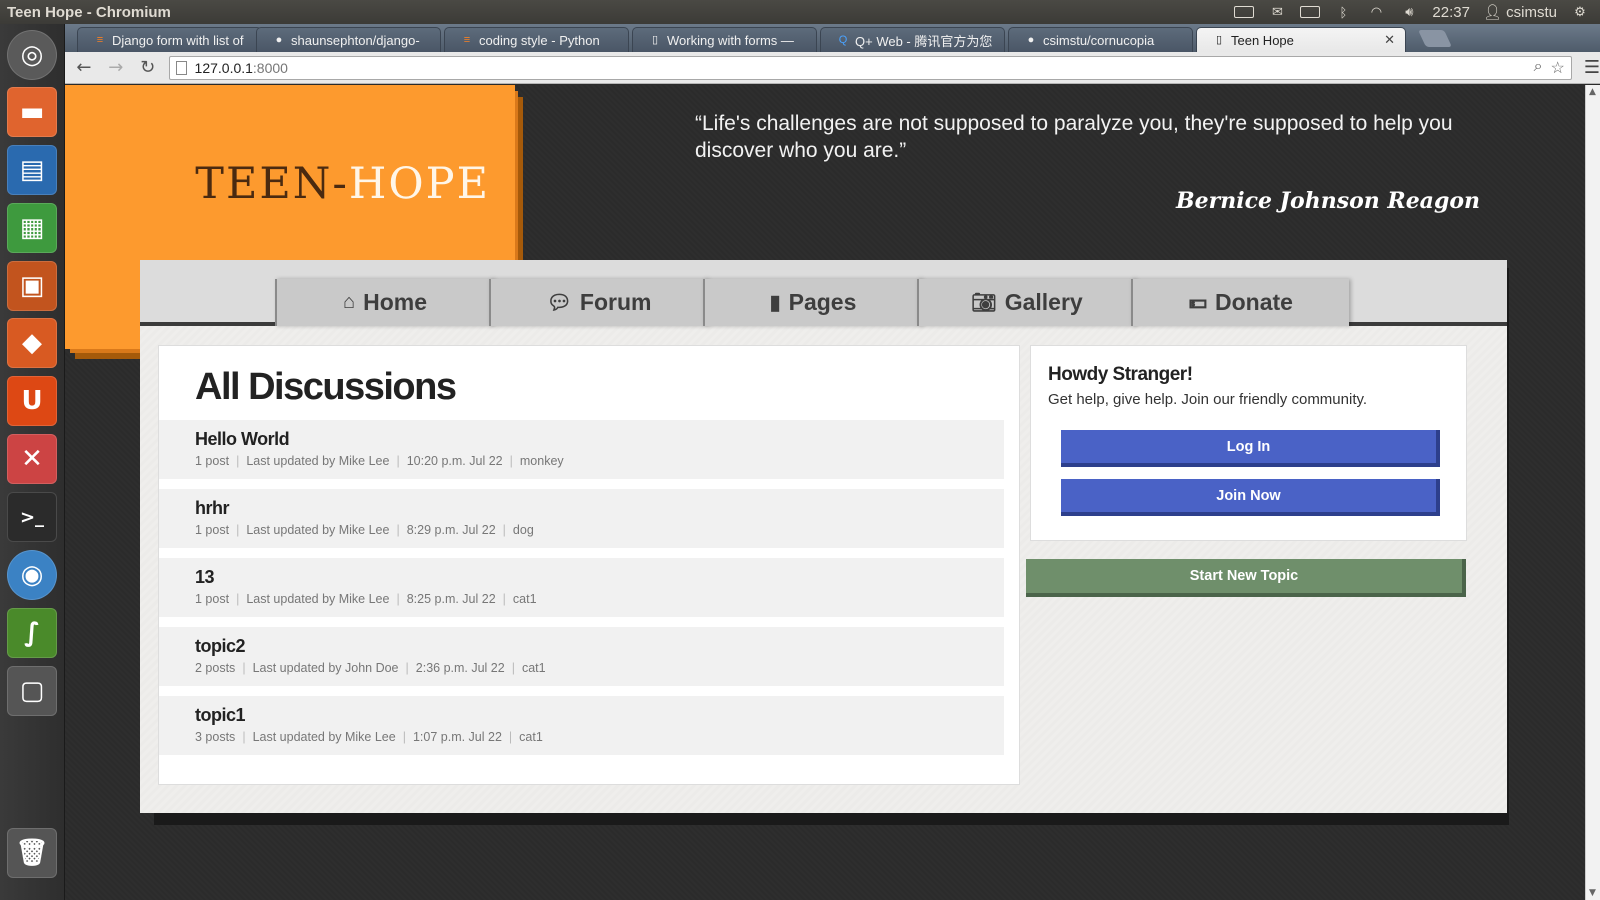 Image resolution: width=1600 pixels, height=900 pixels. What do you see at coordinates (536, 39) in the screenshot?
I see `tab-coding-style: ≡ coding style - Python` at bounding box center [536, 39].